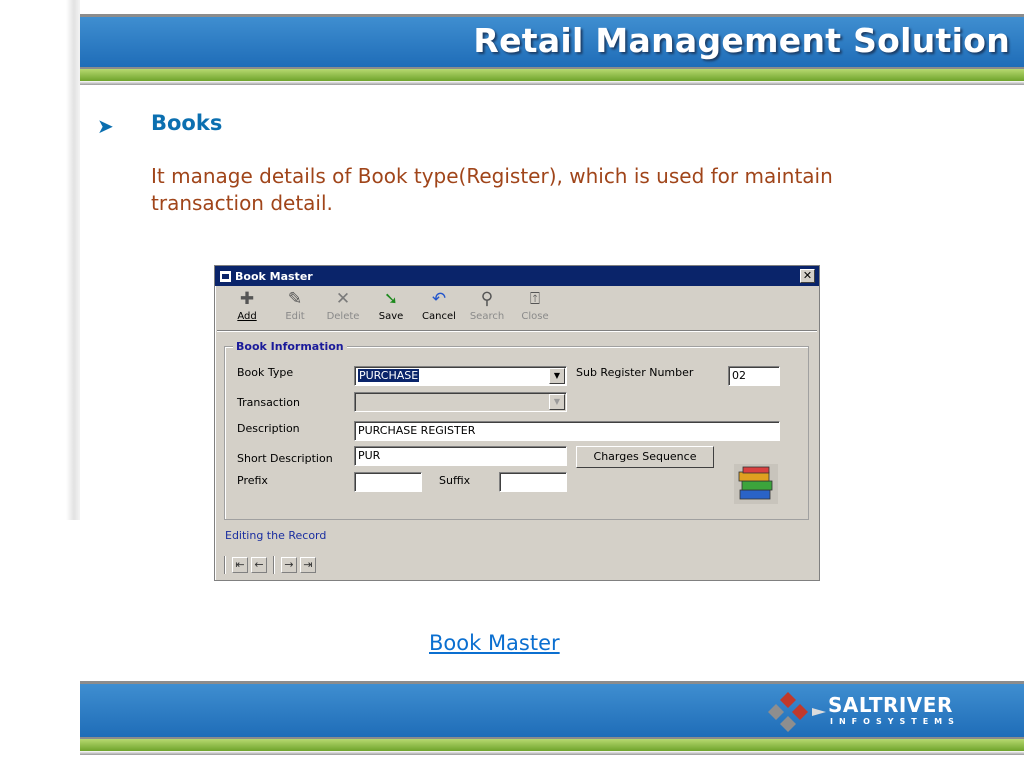 The image size is (1024, 768). Describe the element at coordinates (645, 457) in the screenshot. I see `charges-sequence-button: Charges Sequence` at that location.